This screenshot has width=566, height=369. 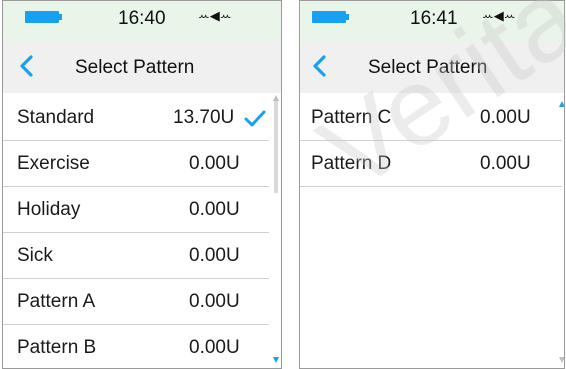 I want to click on status-bar: 16:40 ꕀ◀ꕀ, so click(x=142, y=21).